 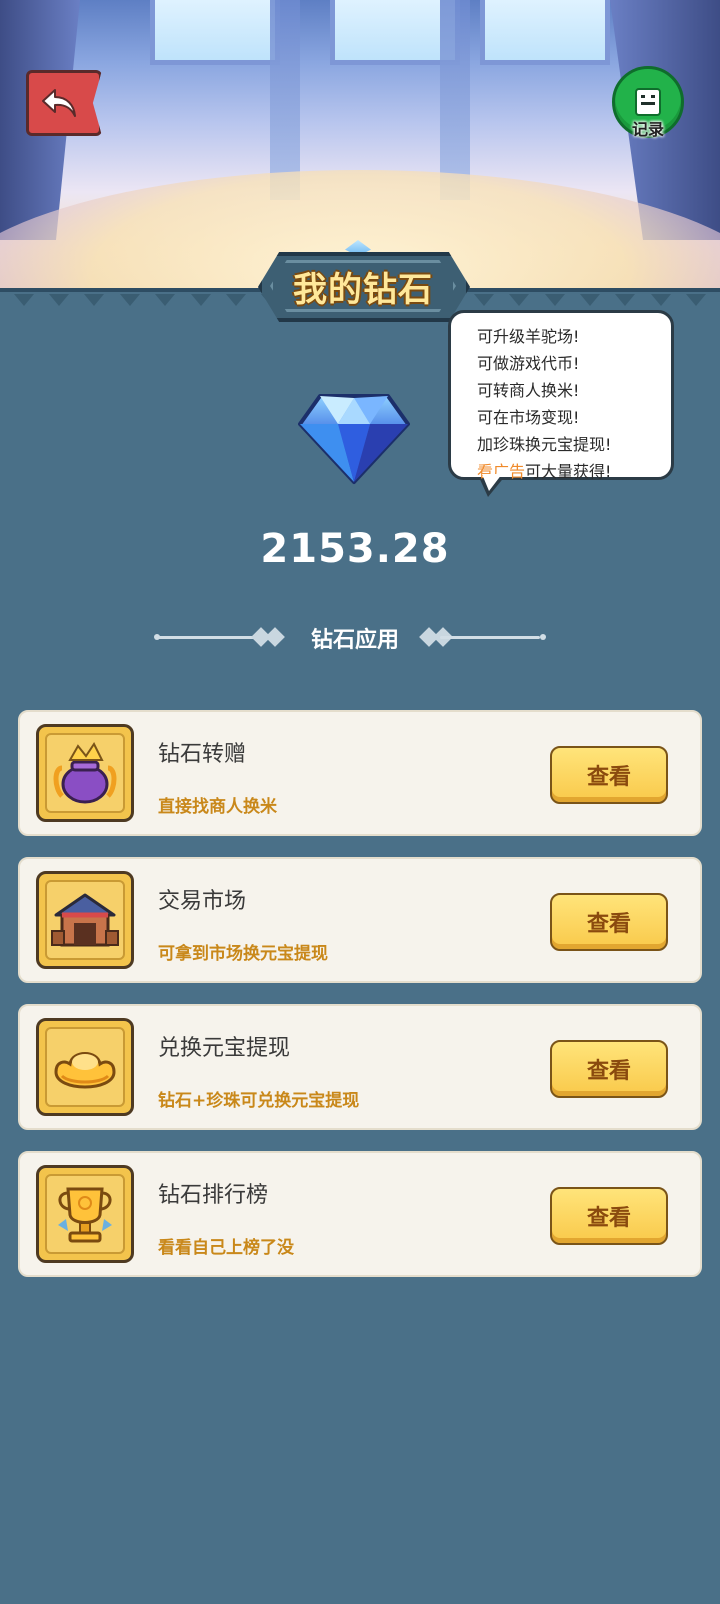 I want to click on diamond-icon, so click(x=354, y=439).